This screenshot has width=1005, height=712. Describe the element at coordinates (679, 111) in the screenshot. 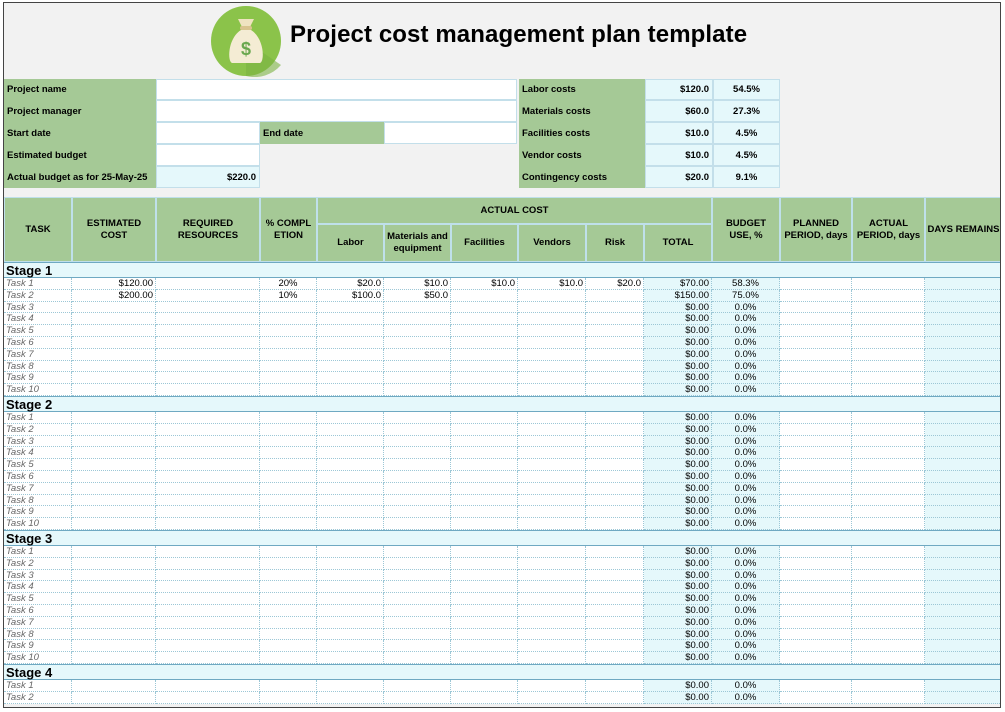

I see `cost-value: $60.0` at that location.